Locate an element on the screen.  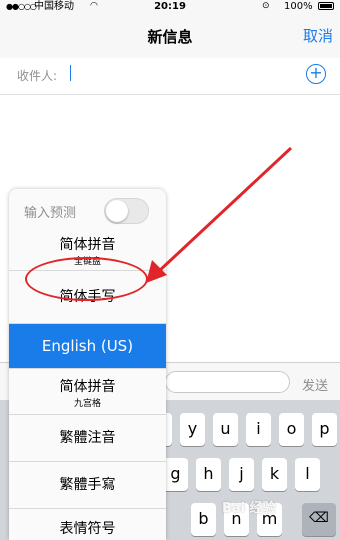
key-k: k is located at coordinates (274, 474).